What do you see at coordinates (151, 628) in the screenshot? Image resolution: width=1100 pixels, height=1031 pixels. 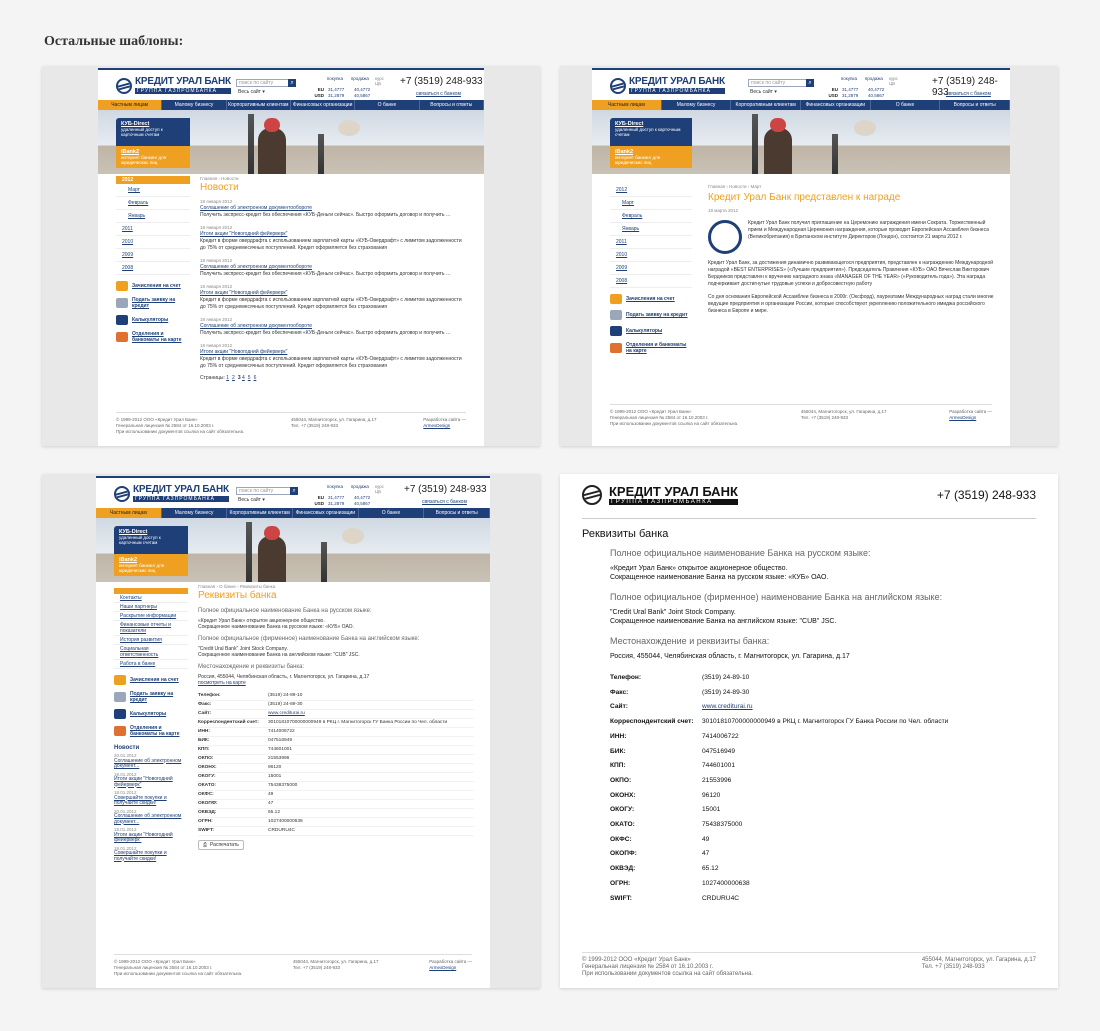 I see `about-menu-item: Финансовые отчеты и показатели` at bounding box center [151, 628].